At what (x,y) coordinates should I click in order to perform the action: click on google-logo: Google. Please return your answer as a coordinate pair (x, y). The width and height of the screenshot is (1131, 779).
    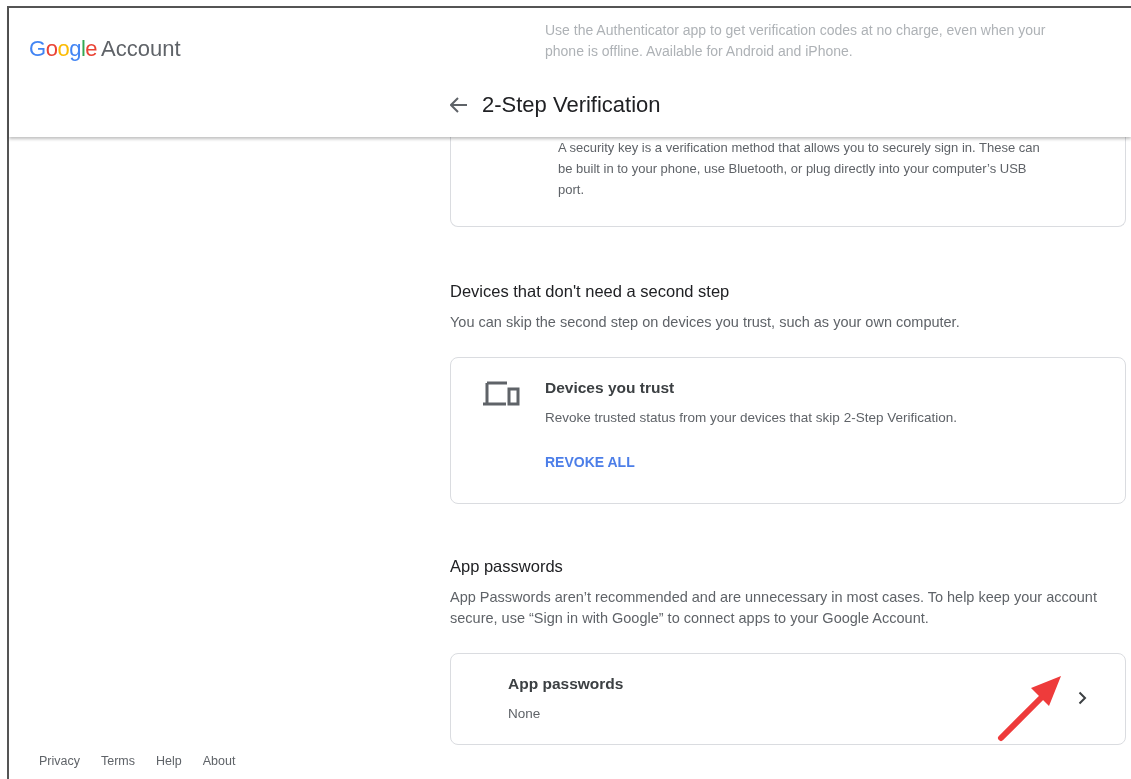
    Looking at the image, I should click on (63, 48).